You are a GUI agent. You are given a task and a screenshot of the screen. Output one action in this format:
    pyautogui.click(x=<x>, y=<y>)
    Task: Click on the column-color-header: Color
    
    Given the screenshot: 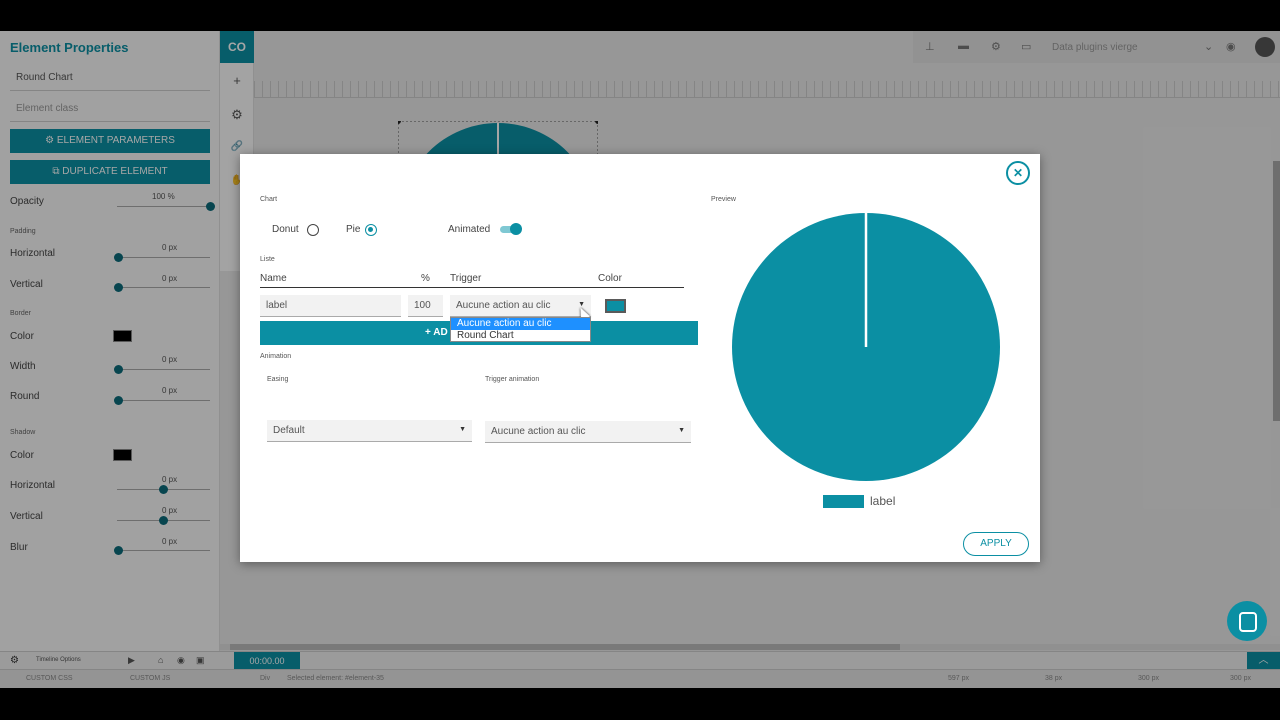 What is the action you would take?
    pyautogui.click(x=610, y=278)
    